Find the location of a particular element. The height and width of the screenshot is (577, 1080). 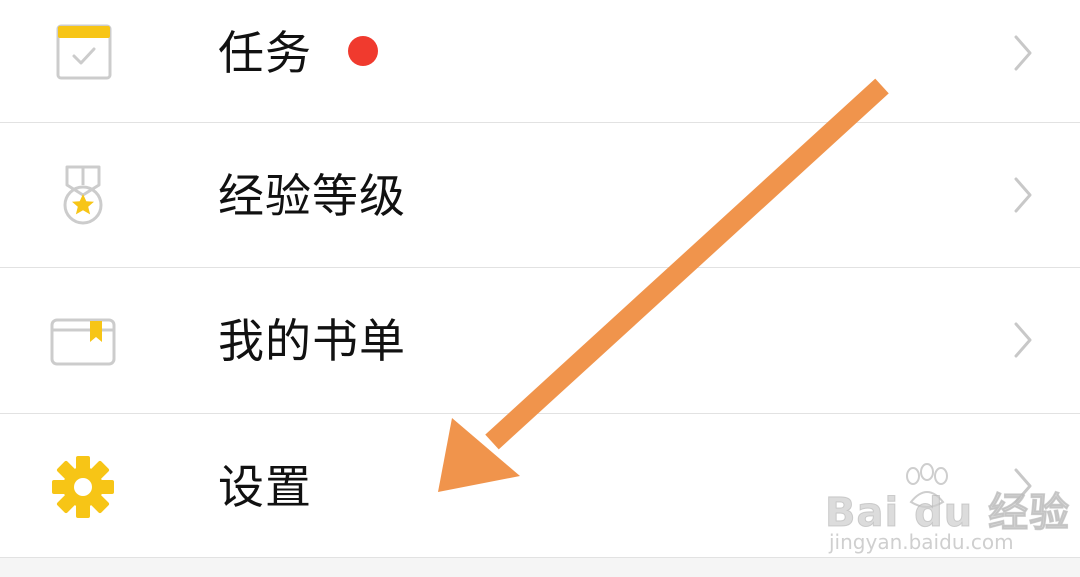

medal-star-icon is located at coordinates (83, 196).